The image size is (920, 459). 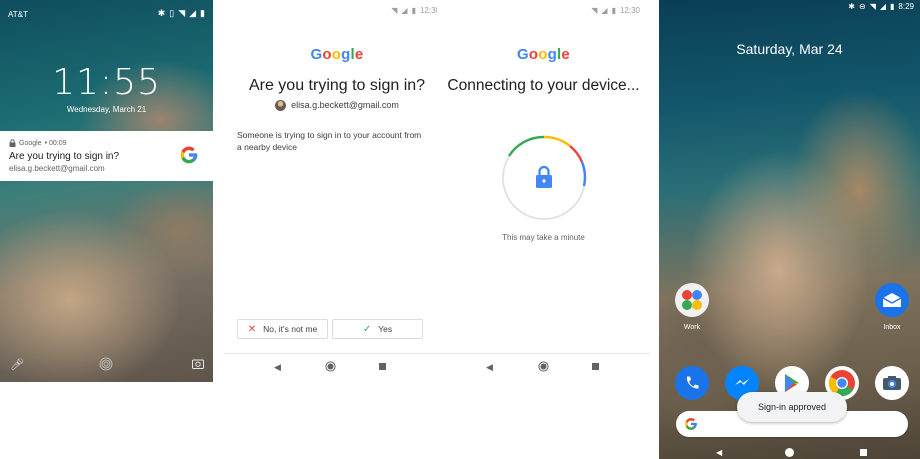 I want to click on phone-icon, so click(x=692, y=382).